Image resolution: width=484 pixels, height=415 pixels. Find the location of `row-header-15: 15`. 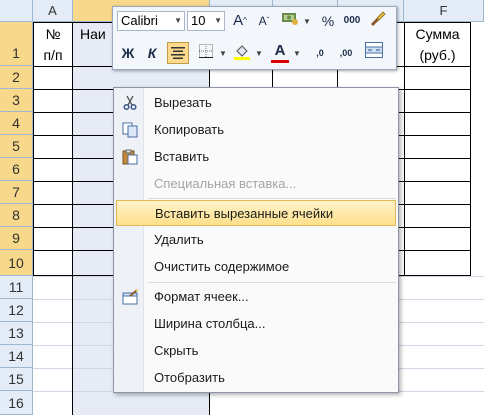

row-header-15: 15 is located at coordinates (16, 379).